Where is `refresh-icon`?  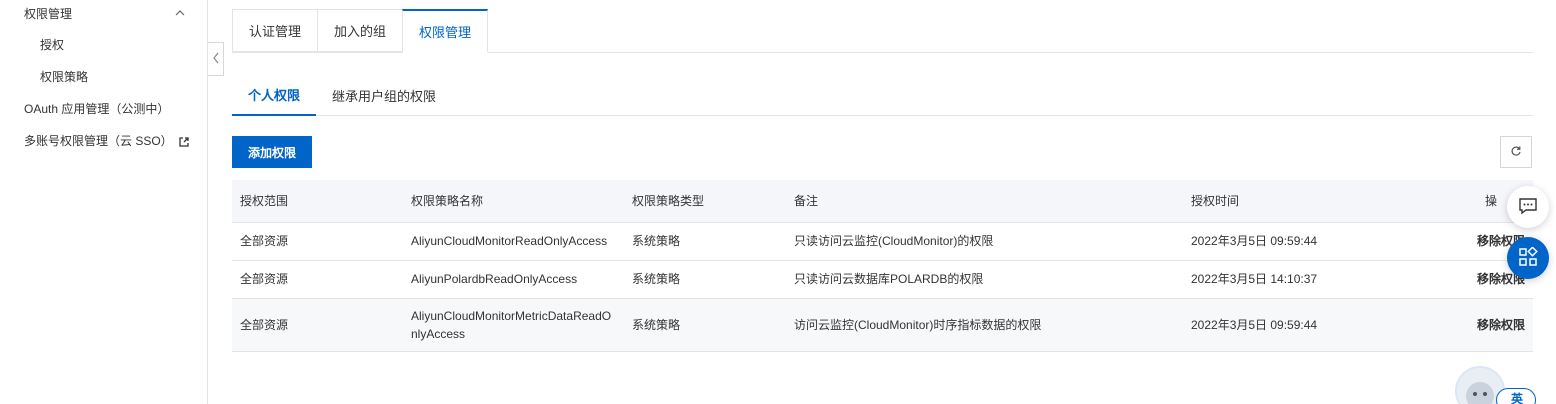 refresh-icon is located at coordinates (1516, 152).